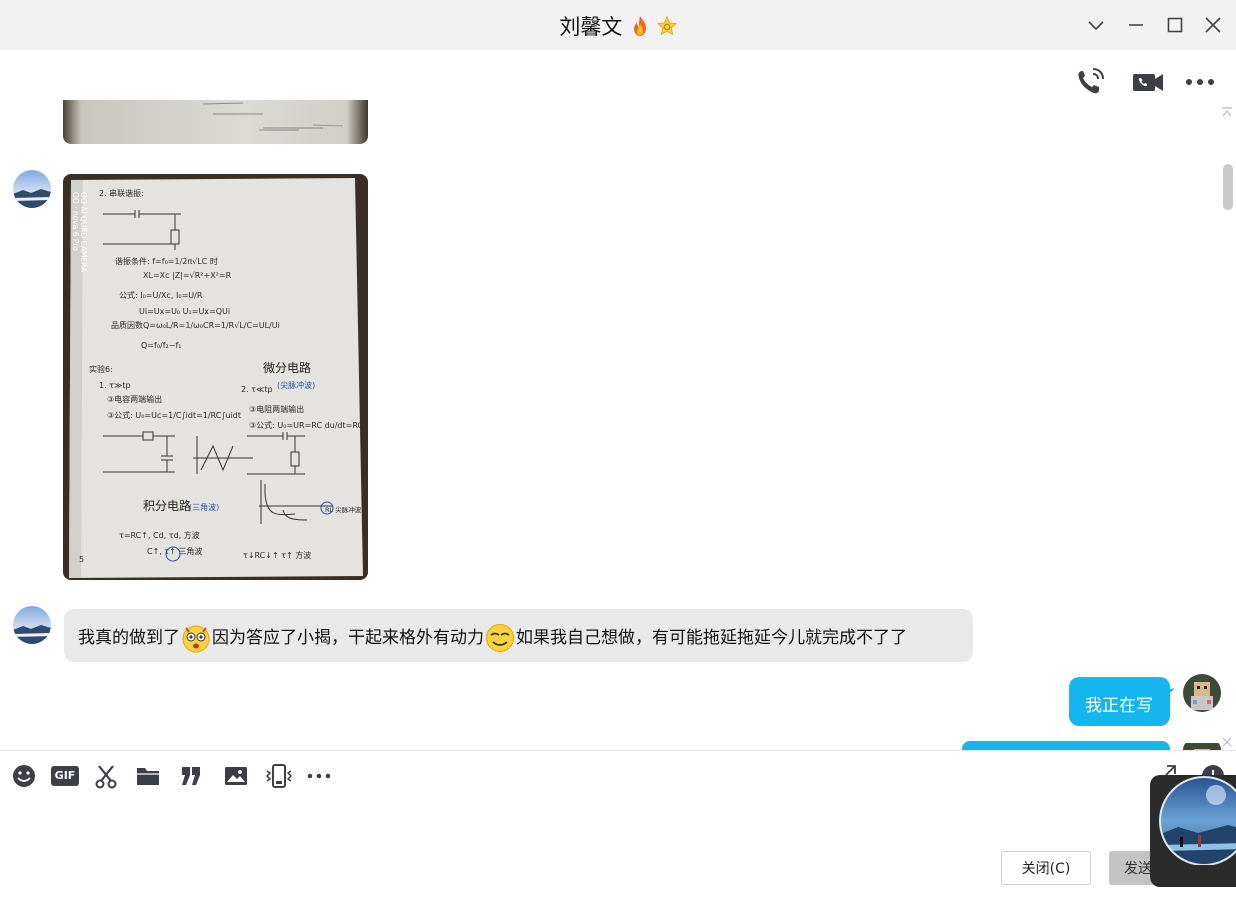 The image size is (1236, 902). Describe the element at coordinates (1066, 745) in the screenshot. I see `message-bubble-outgoing` at that location.